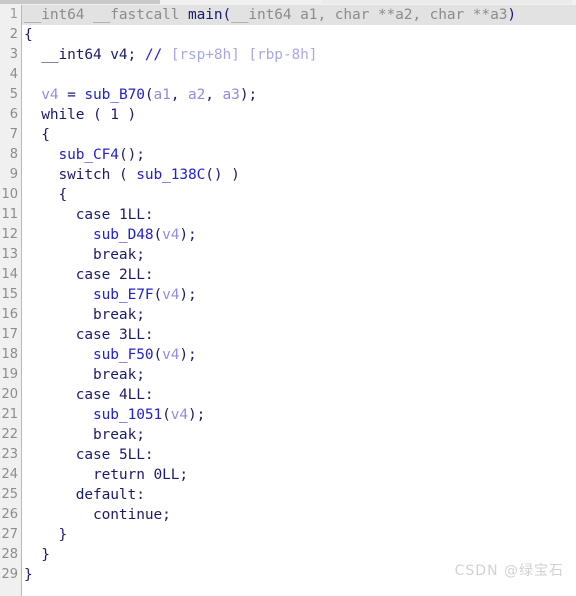  What do you see at coordinates (299, 155) in the screenshot?
I see `code-line-content: sub_CF4();` at bounding box center [299, 155].